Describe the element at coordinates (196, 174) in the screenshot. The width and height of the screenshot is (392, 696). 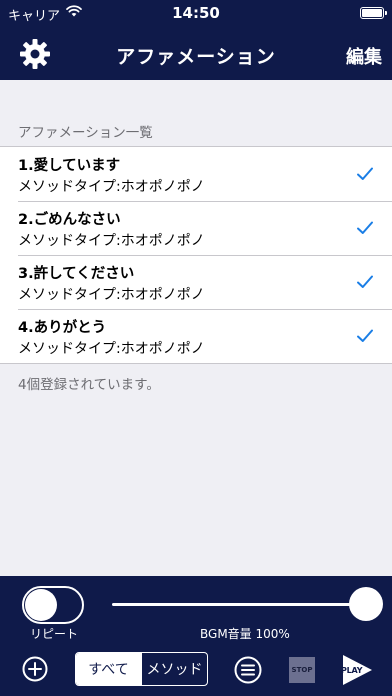
I see `list-item: 1.愛しています メソッドタイプ:ホオポノポノ` at that location.